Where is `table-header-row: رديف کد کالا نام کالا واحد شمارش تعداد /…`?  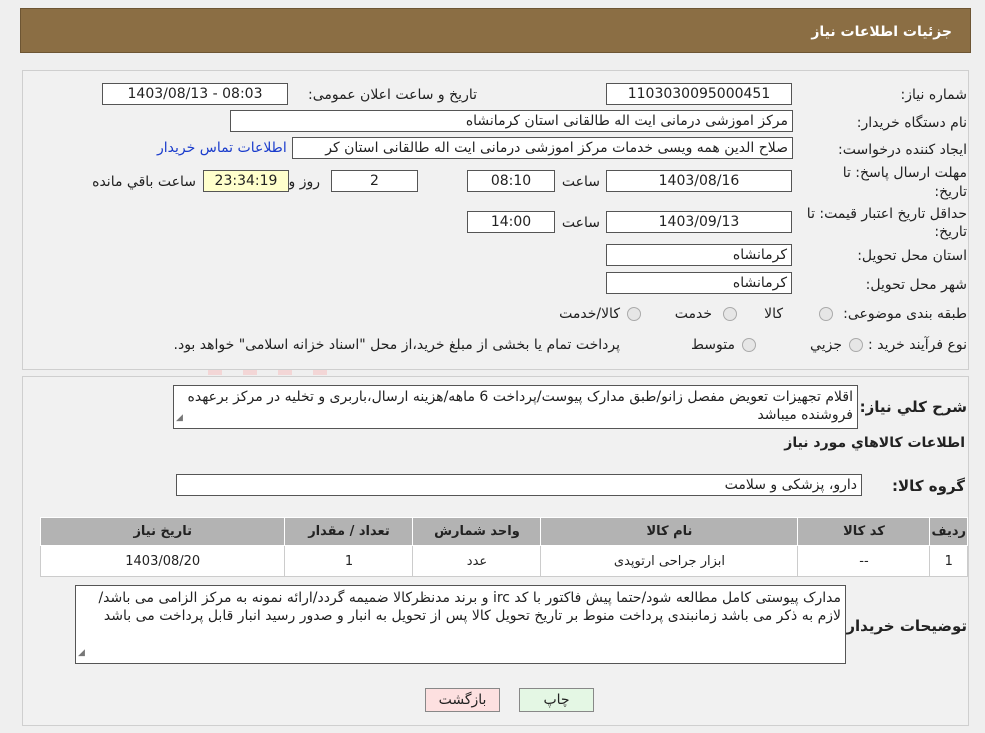 table-header-row: رديف کد کالا نام کالا واحد شمارش تعداد /… is located at coordinates (503, 531).